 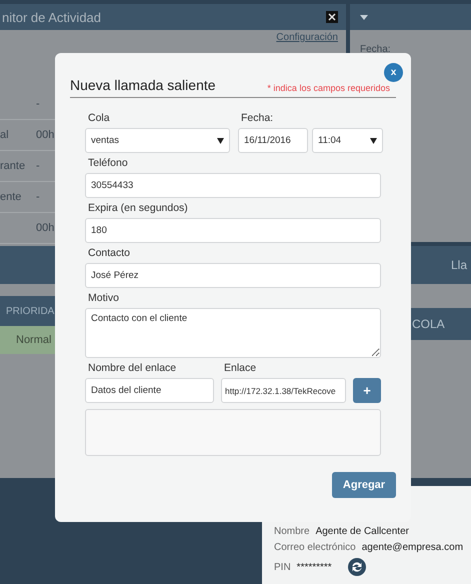 I want to click on pin-label: PIN, so click(x=282, y=567).